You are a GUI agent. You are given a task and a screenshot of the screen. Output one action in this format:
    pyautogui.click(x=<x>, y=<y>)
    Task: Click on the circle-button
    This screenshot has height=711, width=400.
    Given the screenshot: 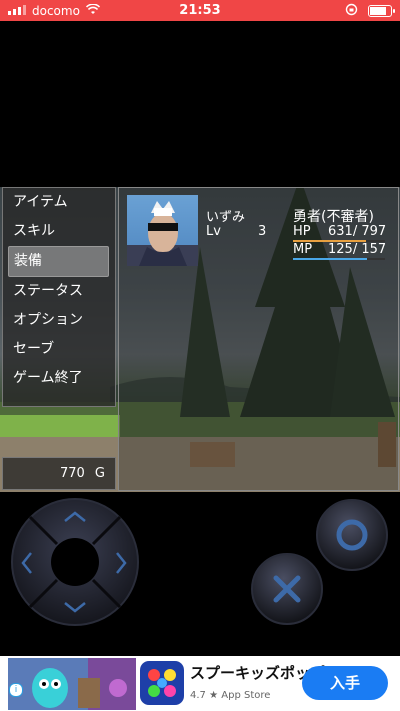 What is the action you would take?
    pyautogui.click(x=352, y=535)
    